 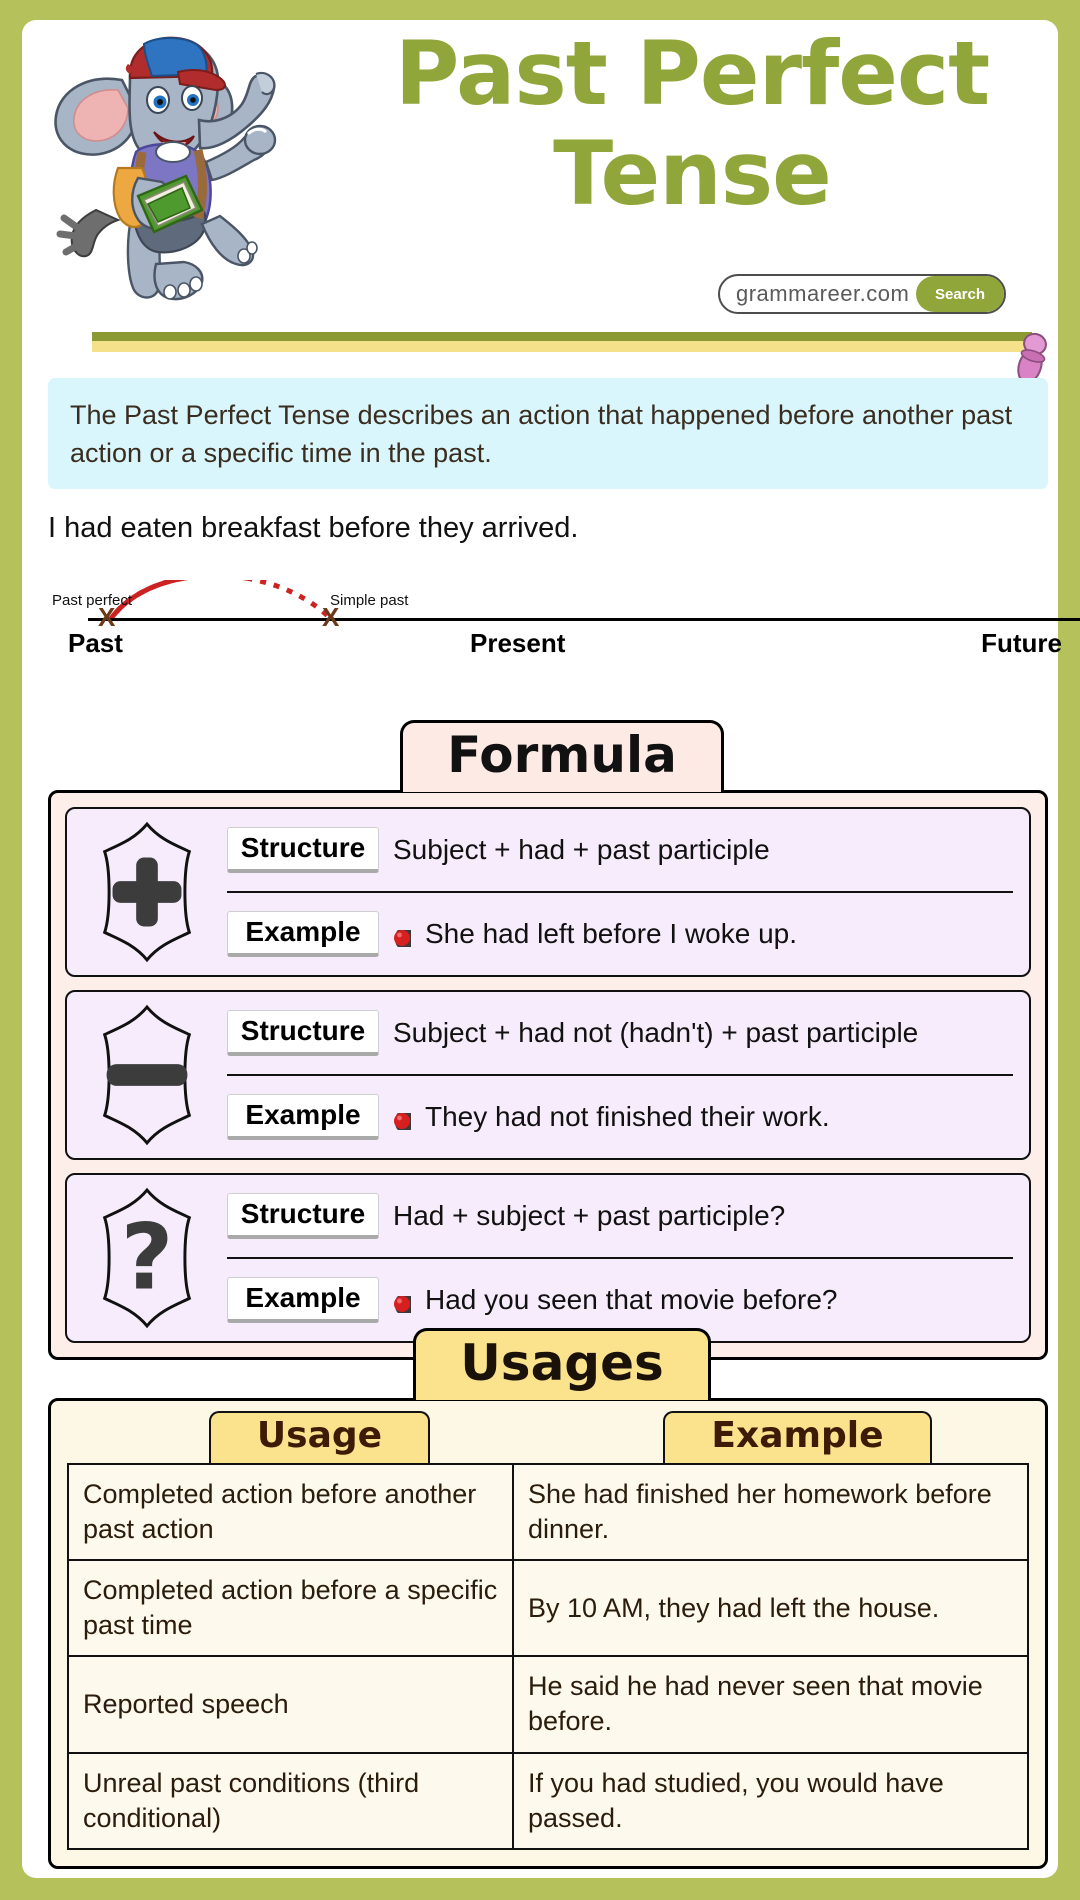 What do you see at coordinates (147, 1075) in the screenshot?
I see `minus-icon` at bounding box center [147, 1075].